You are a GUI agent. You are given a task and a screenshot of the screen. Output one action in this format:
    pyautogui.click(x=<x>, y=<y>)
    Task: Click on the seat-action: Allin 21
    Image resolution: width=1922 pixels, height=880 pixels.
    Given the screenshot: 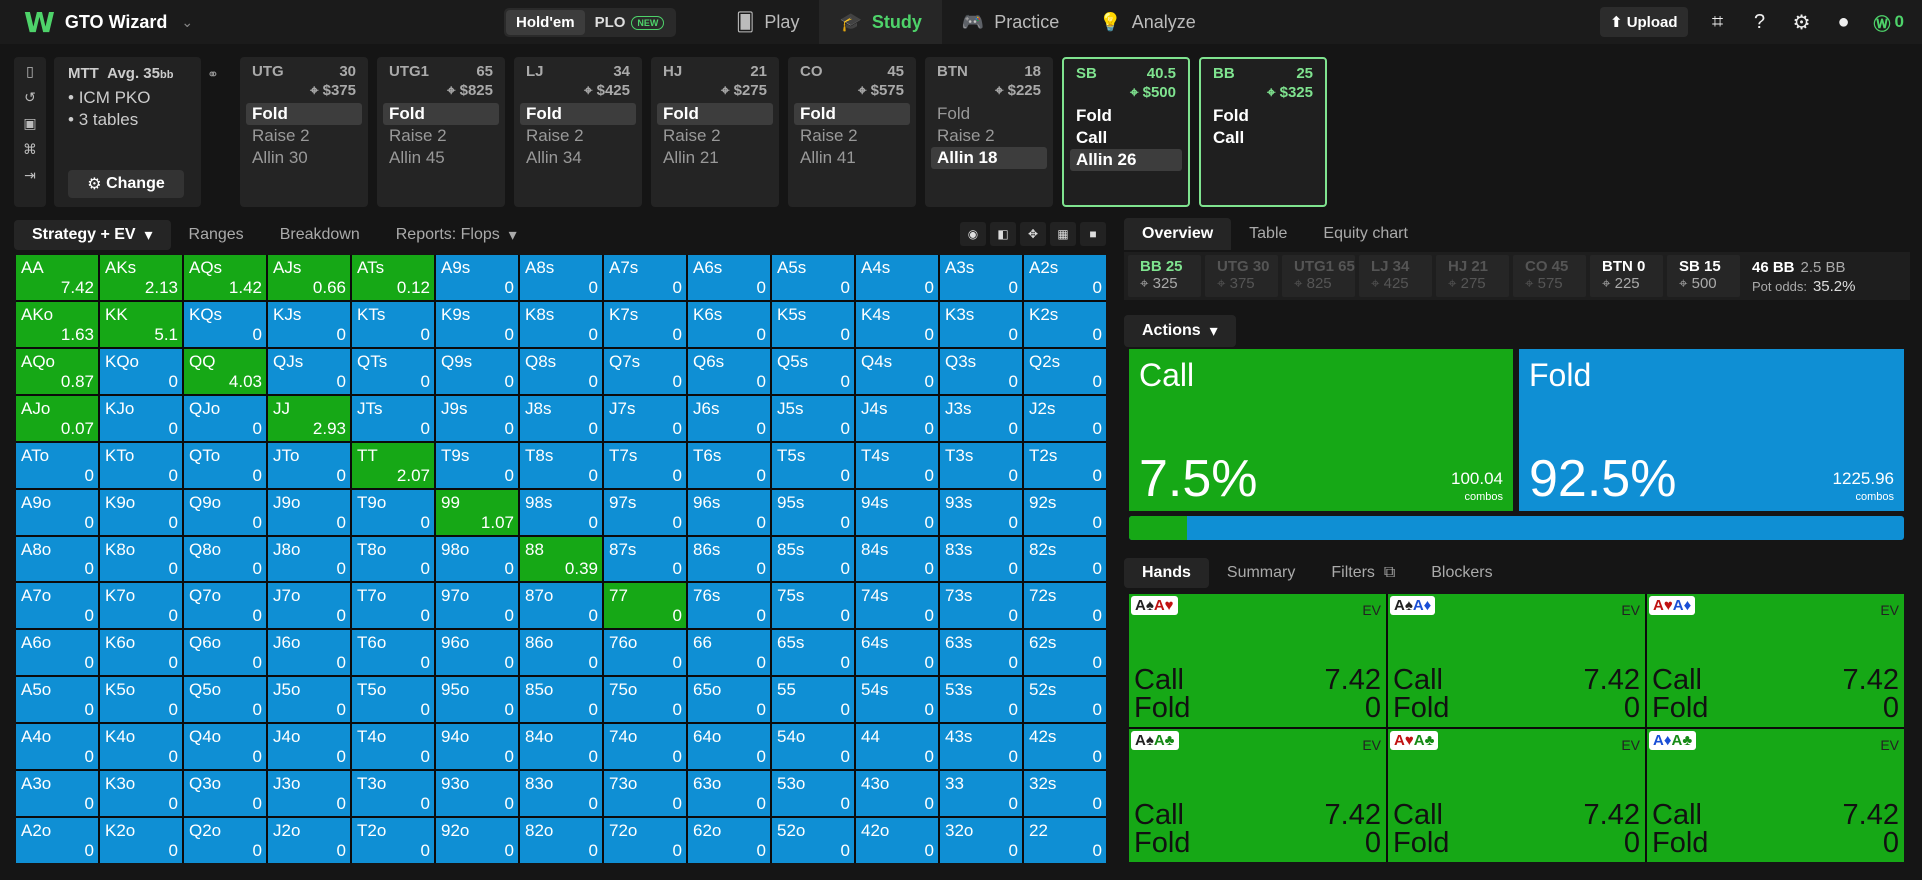 What is the action you would take?
    pyautogui.click(x=715, y=158)
    